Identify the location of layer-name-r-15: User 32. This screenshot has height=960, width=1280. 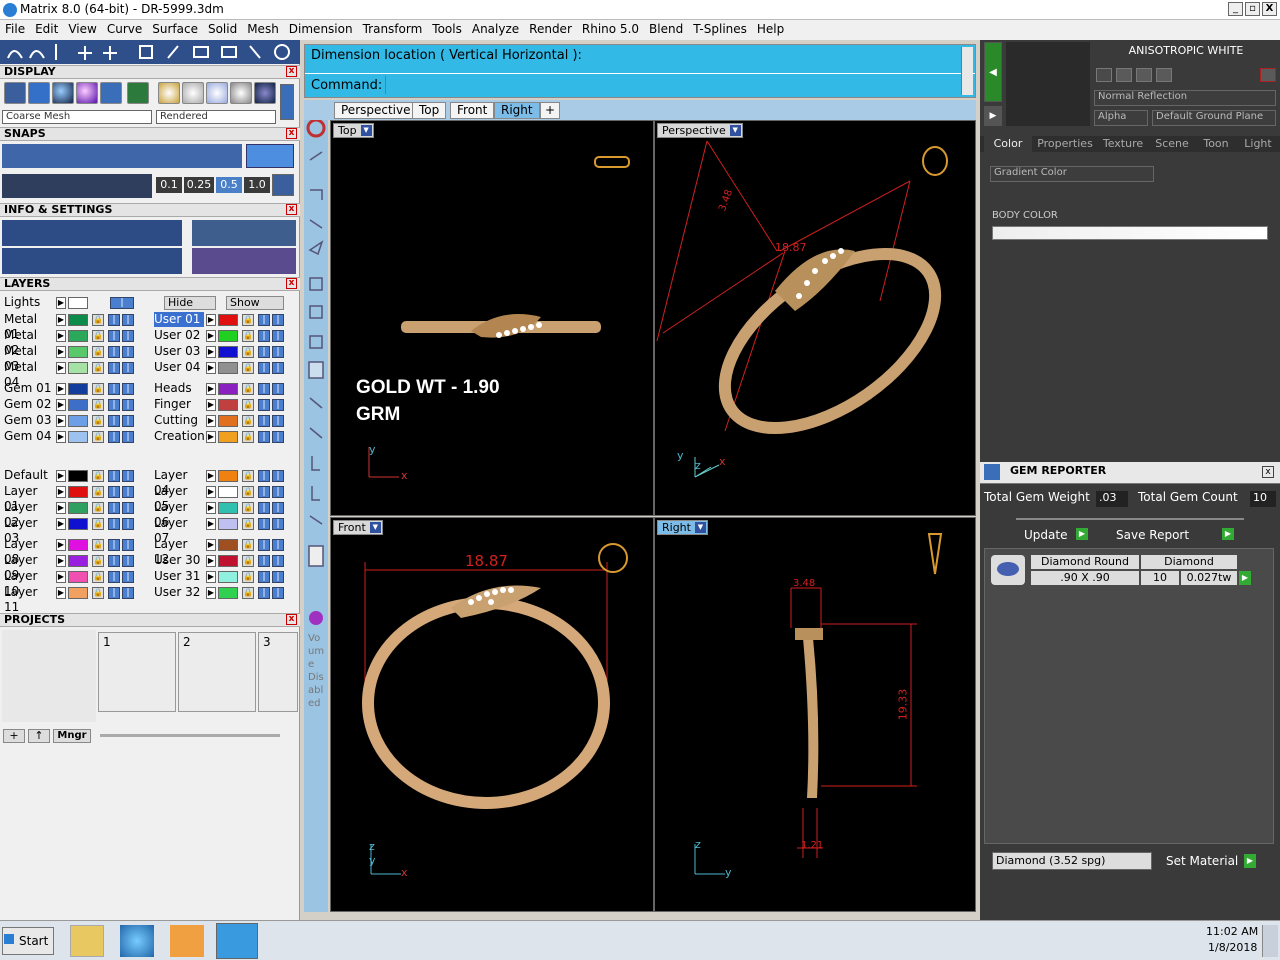
(179, 592).